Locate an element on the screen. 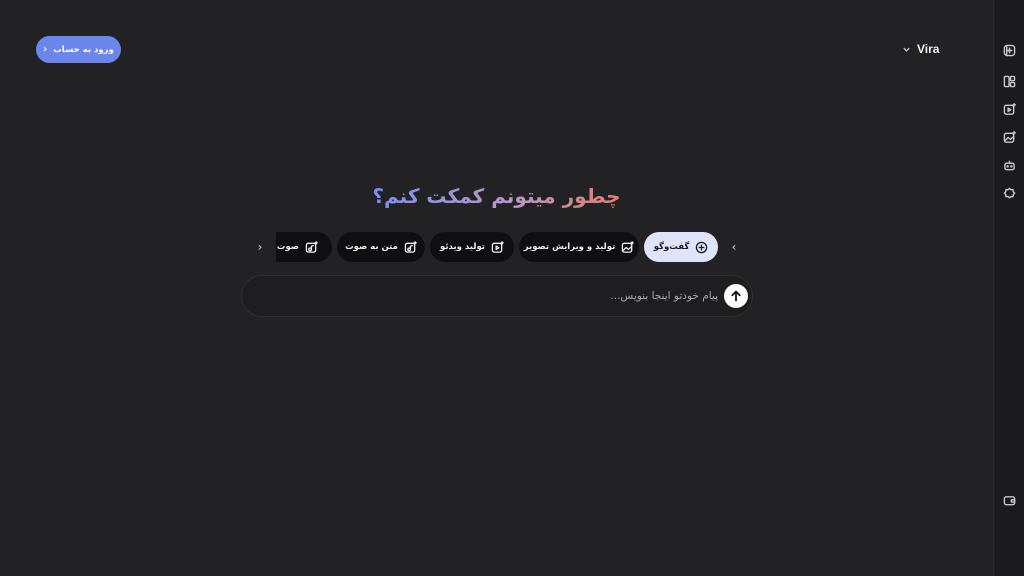 The image size is (1024, 576). audio-sparkle-icon is located at coordinates (311, 246).